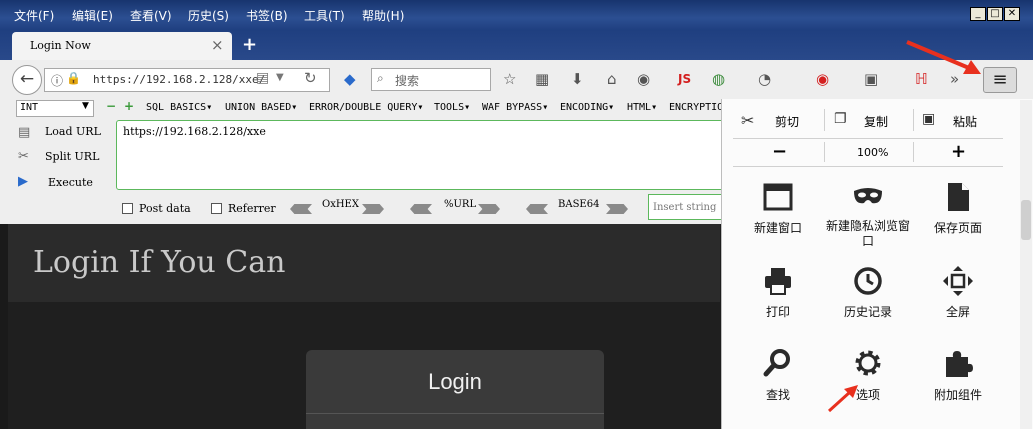 The height and width of the screenshot is (429, 1033). I want to click on hackbar-menu-error-double-query: ERROR/DOUBLE QUERY▾, so click(366, 107).